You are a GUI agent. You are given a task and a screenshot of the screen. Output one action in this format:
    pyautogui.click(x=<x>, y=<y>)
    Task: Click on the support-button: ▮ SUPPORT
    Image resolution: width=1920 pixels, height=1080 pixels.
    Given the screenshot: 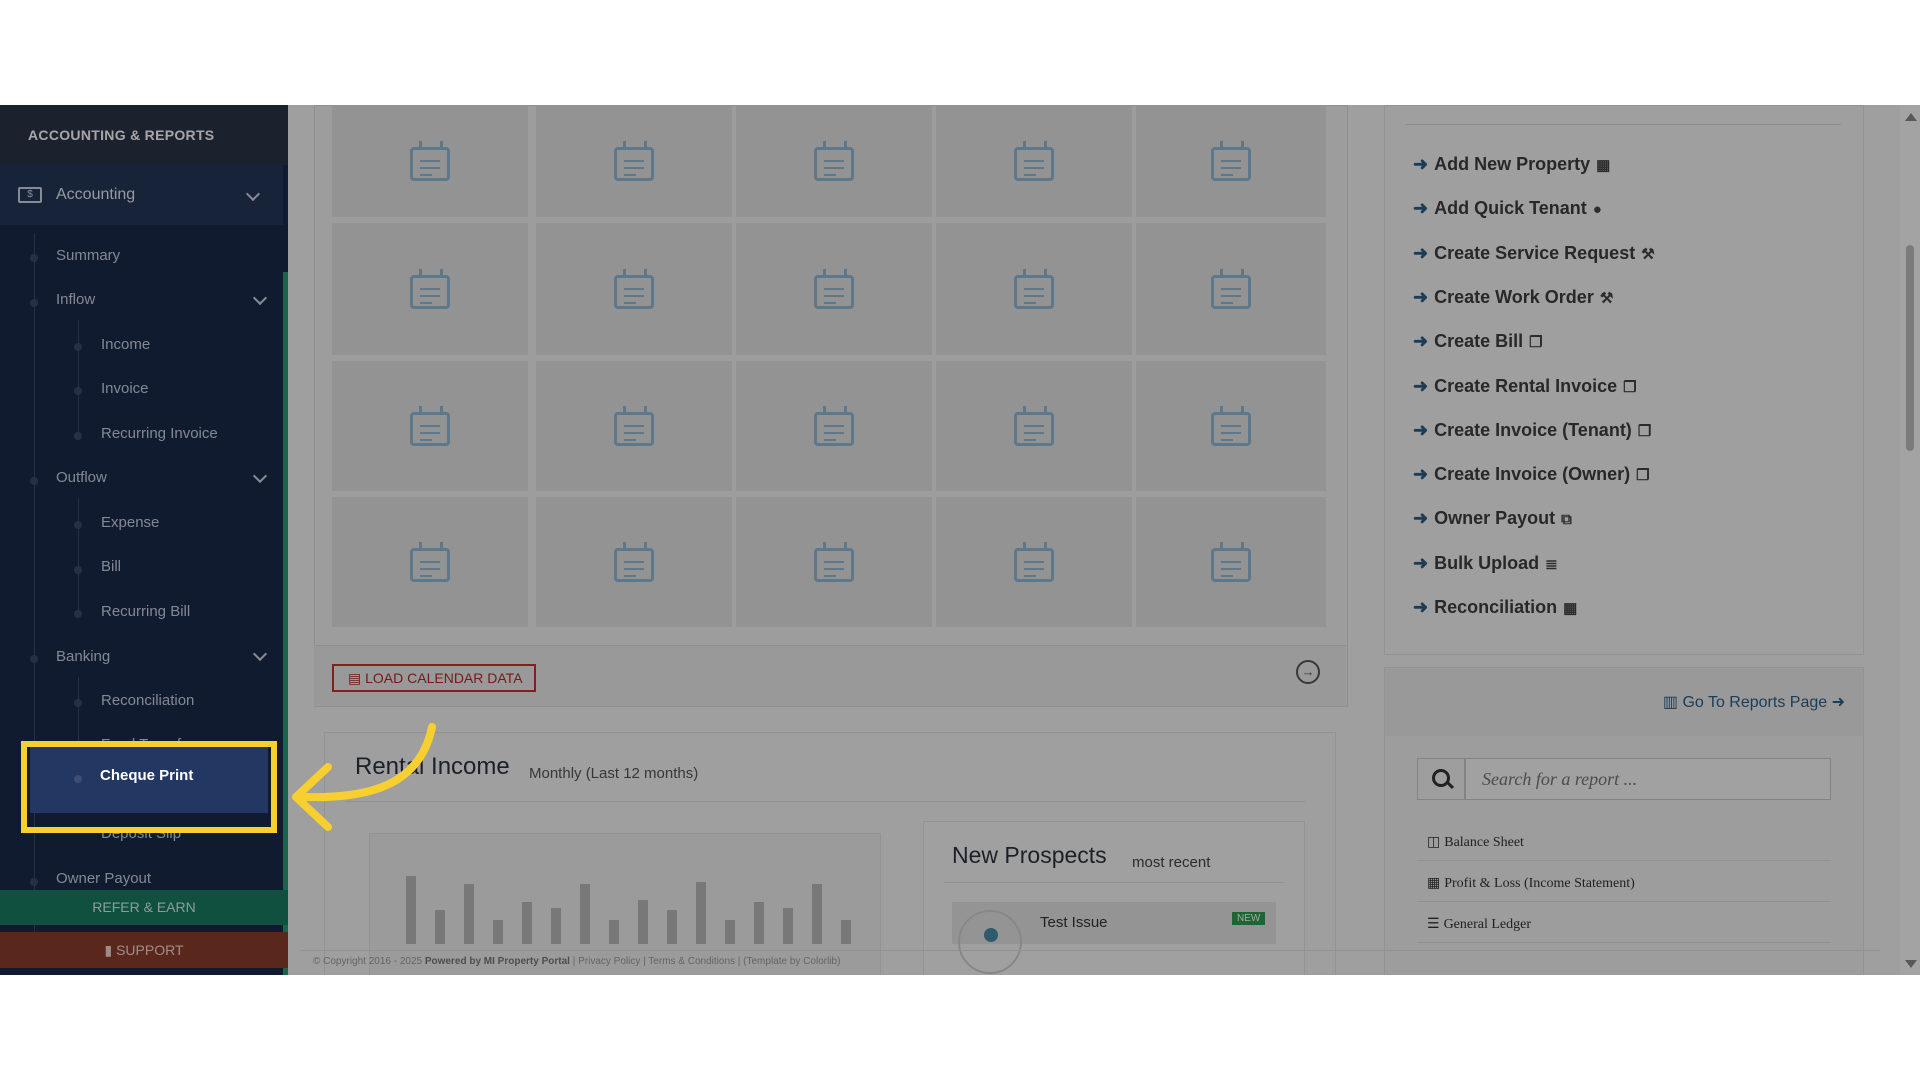 What is the action you would take?
    pyautogui.click(x=144, y=950)
    